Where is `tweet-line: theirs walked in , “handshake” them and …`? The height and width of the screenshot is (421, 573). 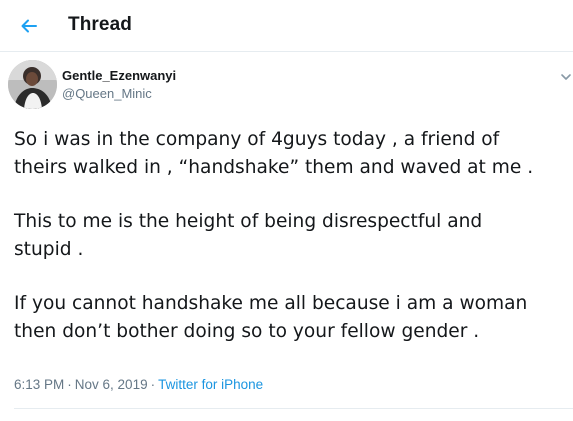
tweet-line: theirs walked in , “handshake” them and … is located at coordinates (274, 167).